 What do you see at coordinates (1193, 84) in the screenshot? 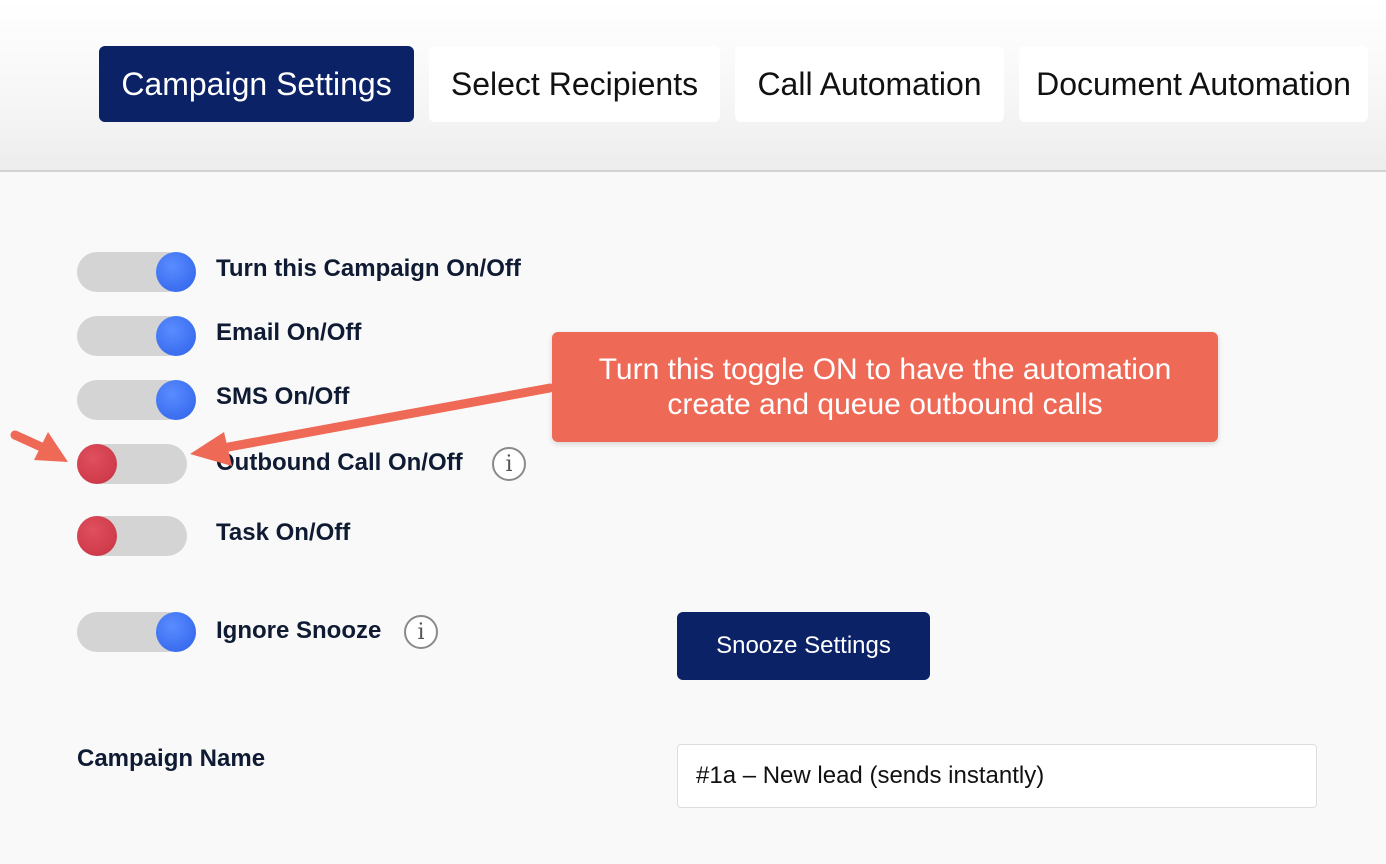
I see `tab-document-automation: Document Automation` at bounding box center [1193, 84].